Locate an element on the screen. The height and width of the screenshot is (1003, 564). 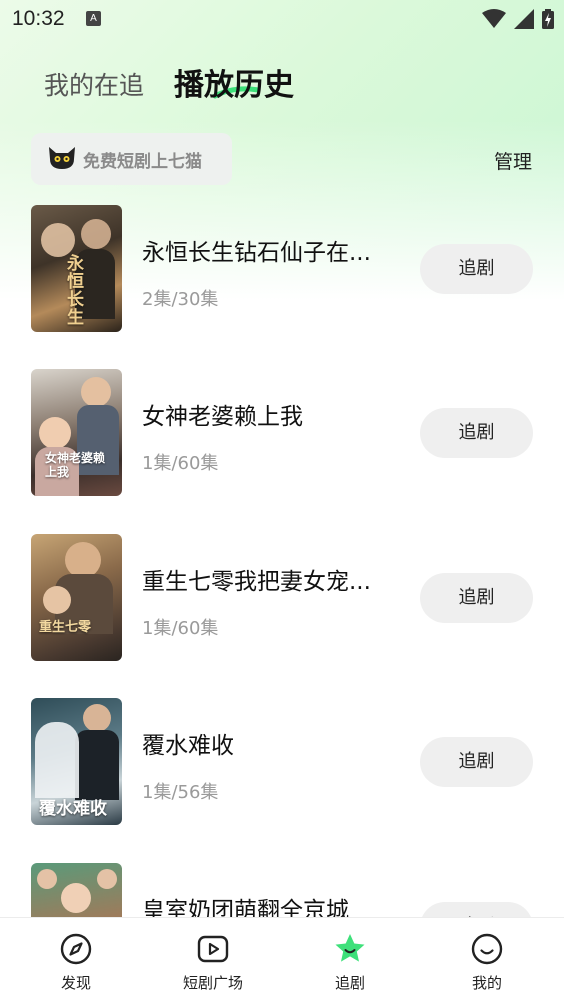
list-item: 永恒长生 永恒长生钻石仙子在... 2集/30集 追剧 is located at coordinates (282, 268).